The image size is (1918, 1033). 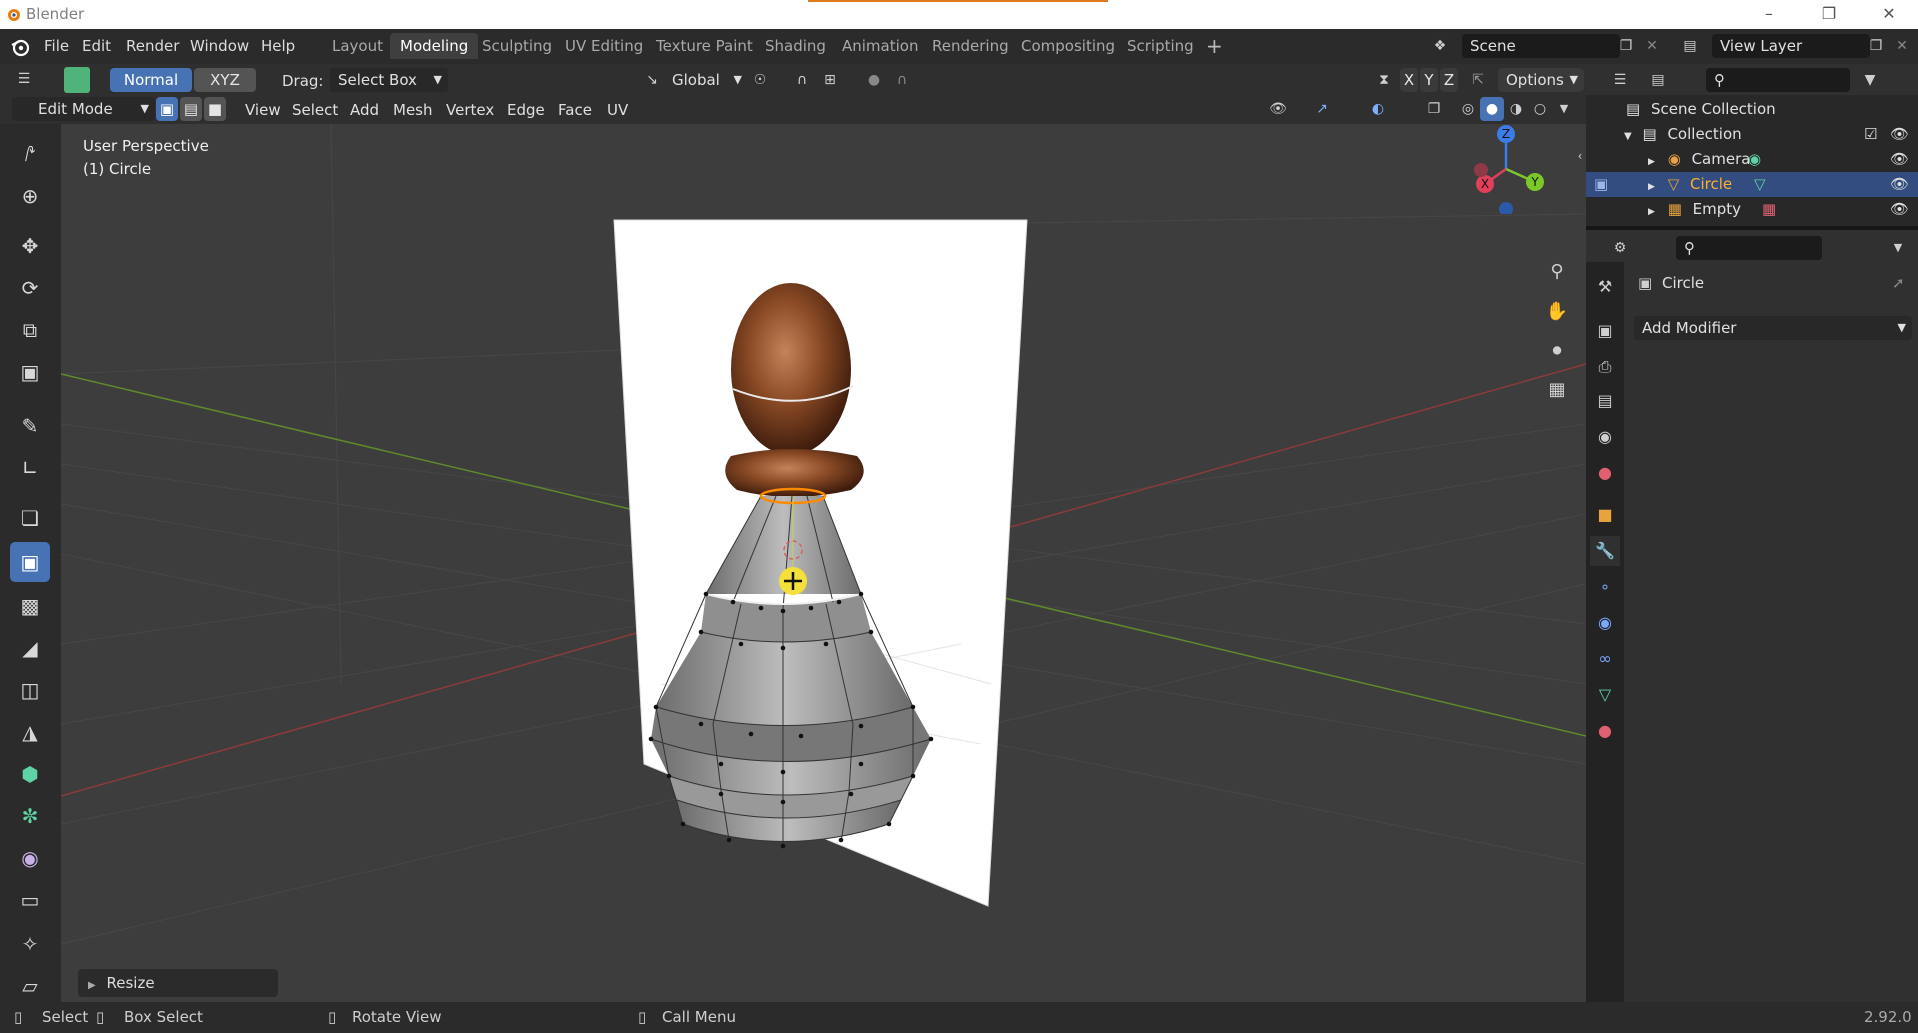 I want to click on tool-tab-icon: ⚒, so click(x=1605, y=287).